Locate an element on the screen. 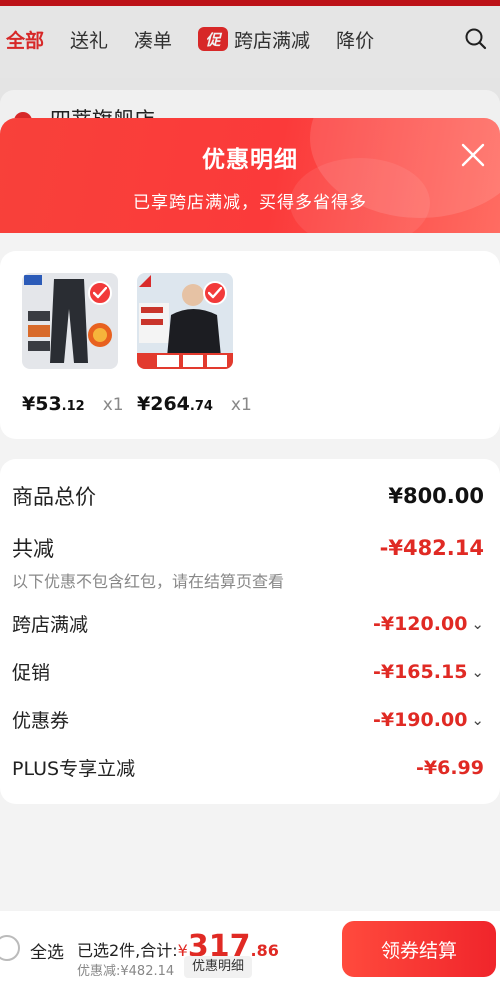 The image size is (500, 981). tab-cross-store-label: 跨店满减 is located at coordinates (272, 40).